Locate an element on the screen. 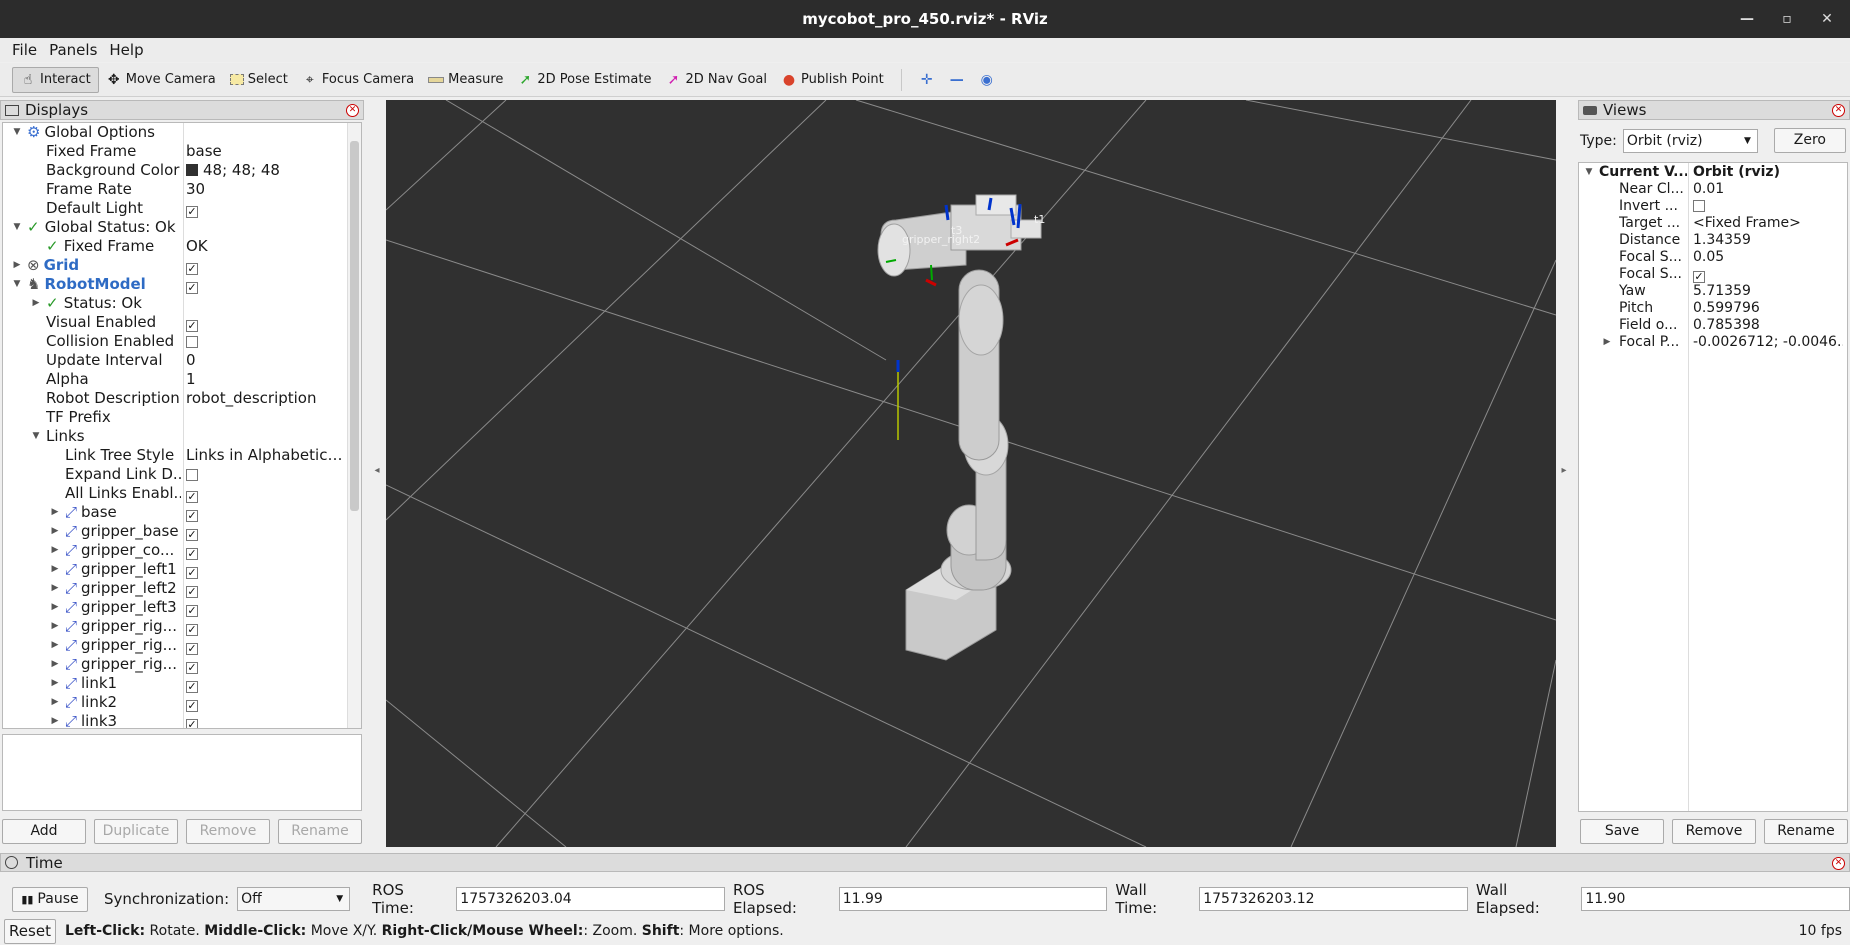  display-row: ▼ ♞ RobotModel ✓ is located at coordinates (182, 284).